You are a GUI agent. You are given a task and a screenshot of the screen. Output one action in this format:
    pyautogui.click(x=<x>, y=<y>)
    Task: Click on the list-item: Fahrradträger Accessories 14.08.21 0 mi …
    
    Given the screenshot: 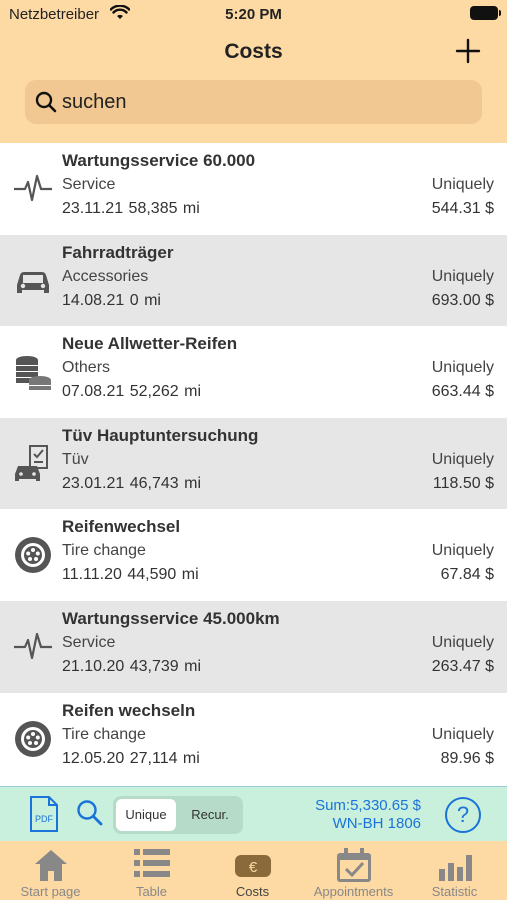 What is the action you would take?
    pyautogui.click(x=253, y=280)
    